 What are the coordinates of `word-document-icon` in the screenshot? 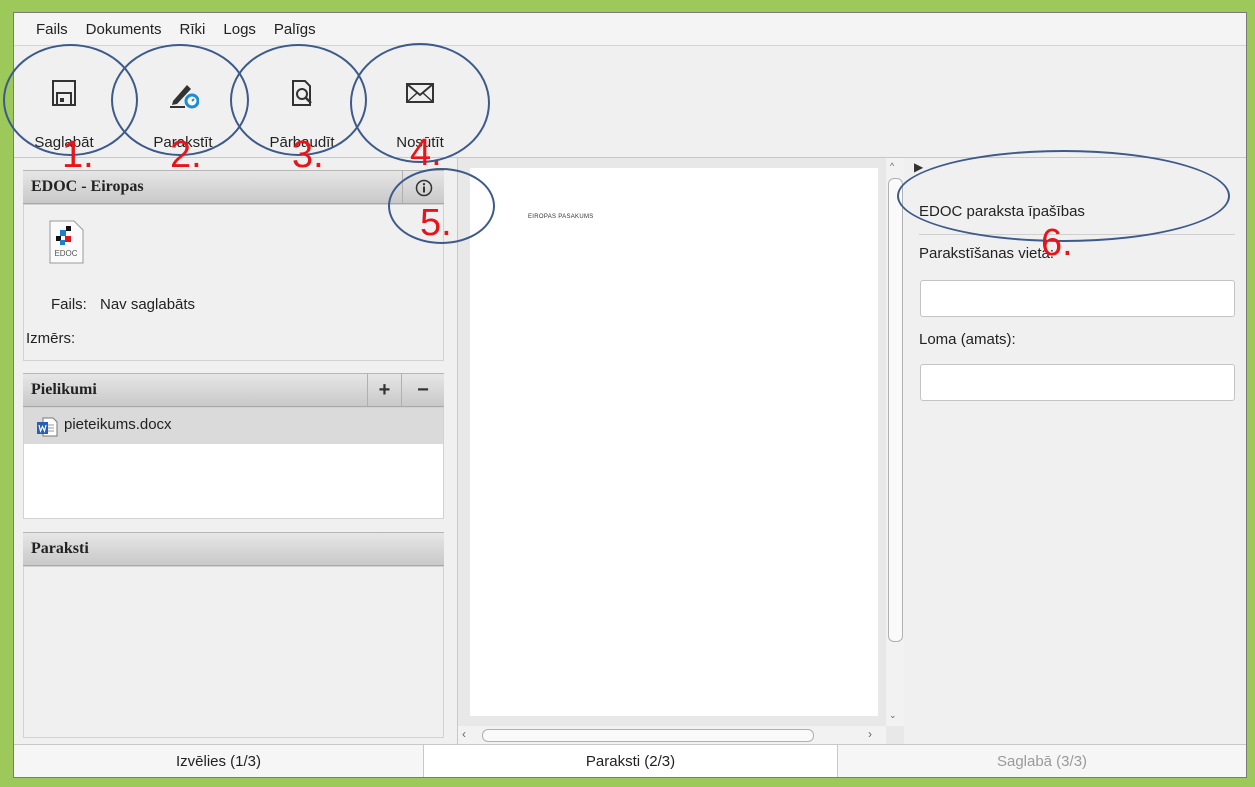 It's located at (47, 427).